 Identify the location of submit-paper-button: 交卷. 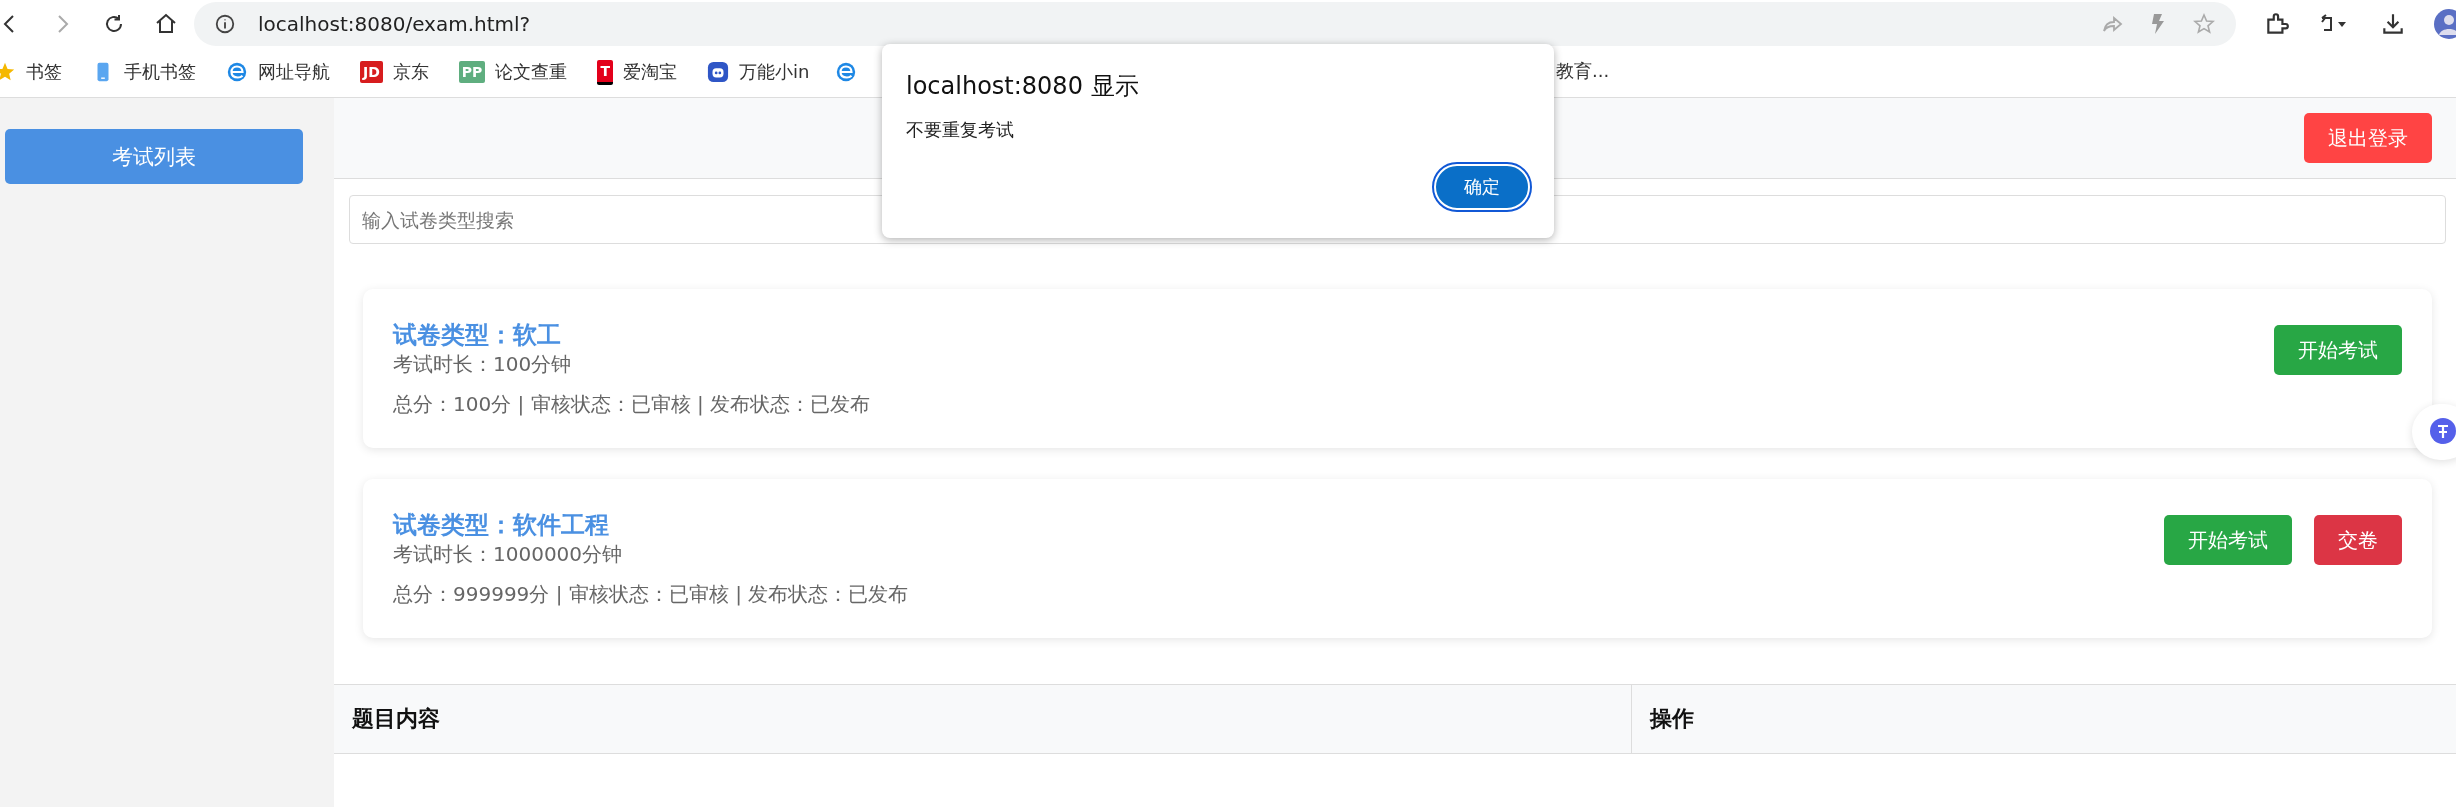
(2358, 540).